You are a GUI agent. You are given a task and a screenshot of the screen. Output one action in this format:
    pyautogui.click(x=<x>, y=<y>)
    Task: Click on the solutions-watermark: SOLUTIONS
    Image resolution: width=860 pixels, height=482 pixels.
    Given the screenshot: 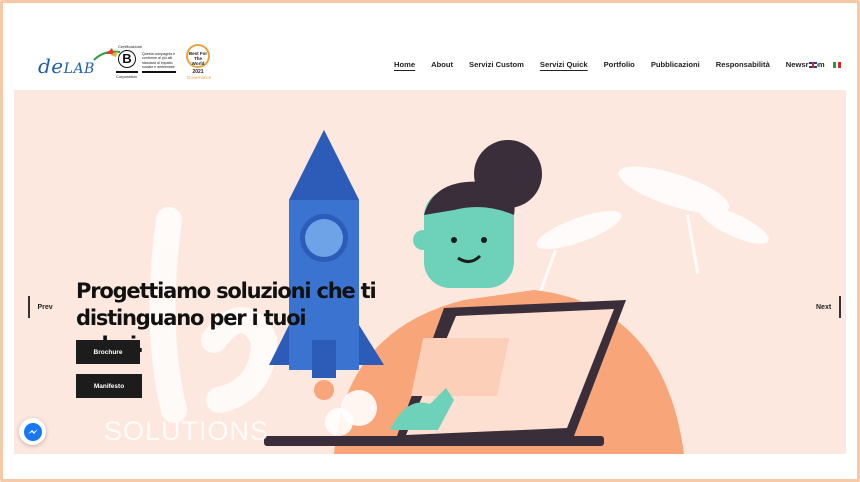 What is the action you would take?
    pyautogui.click(x=187, y=431)
    